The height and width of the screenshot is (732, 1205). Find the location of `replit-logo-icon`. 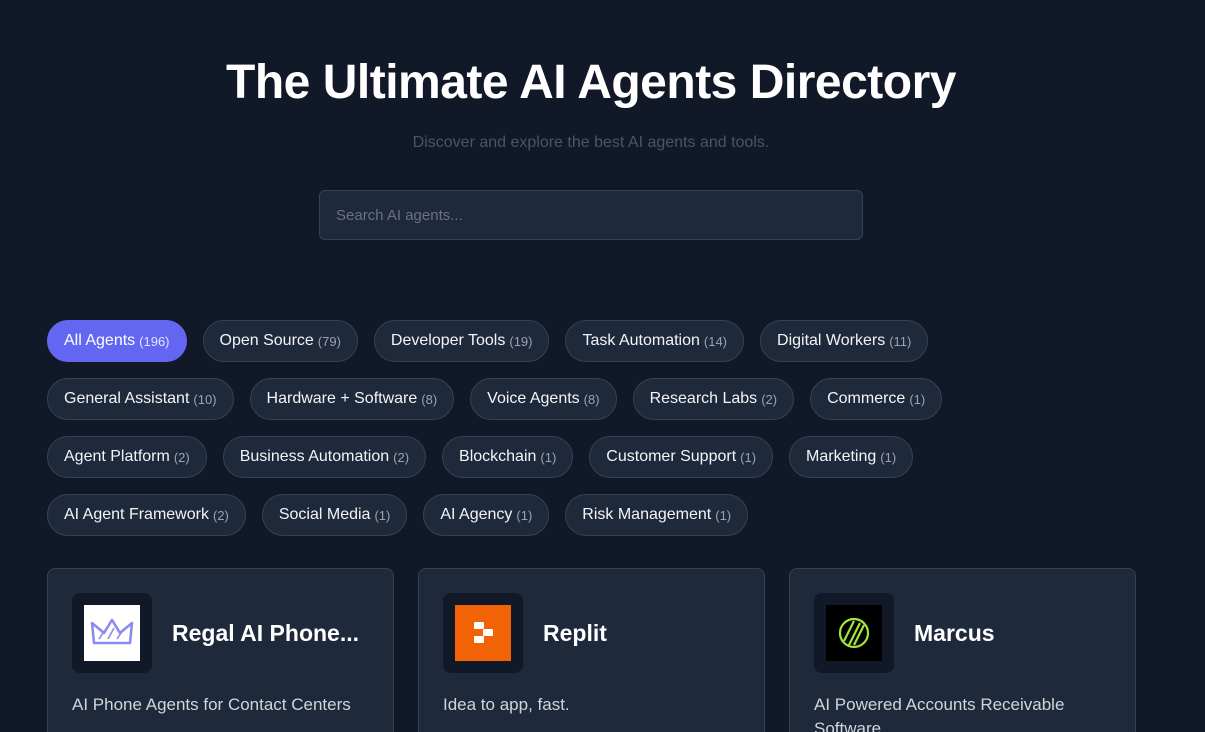

replit-logo-icon is located at coordinates (483, 633).